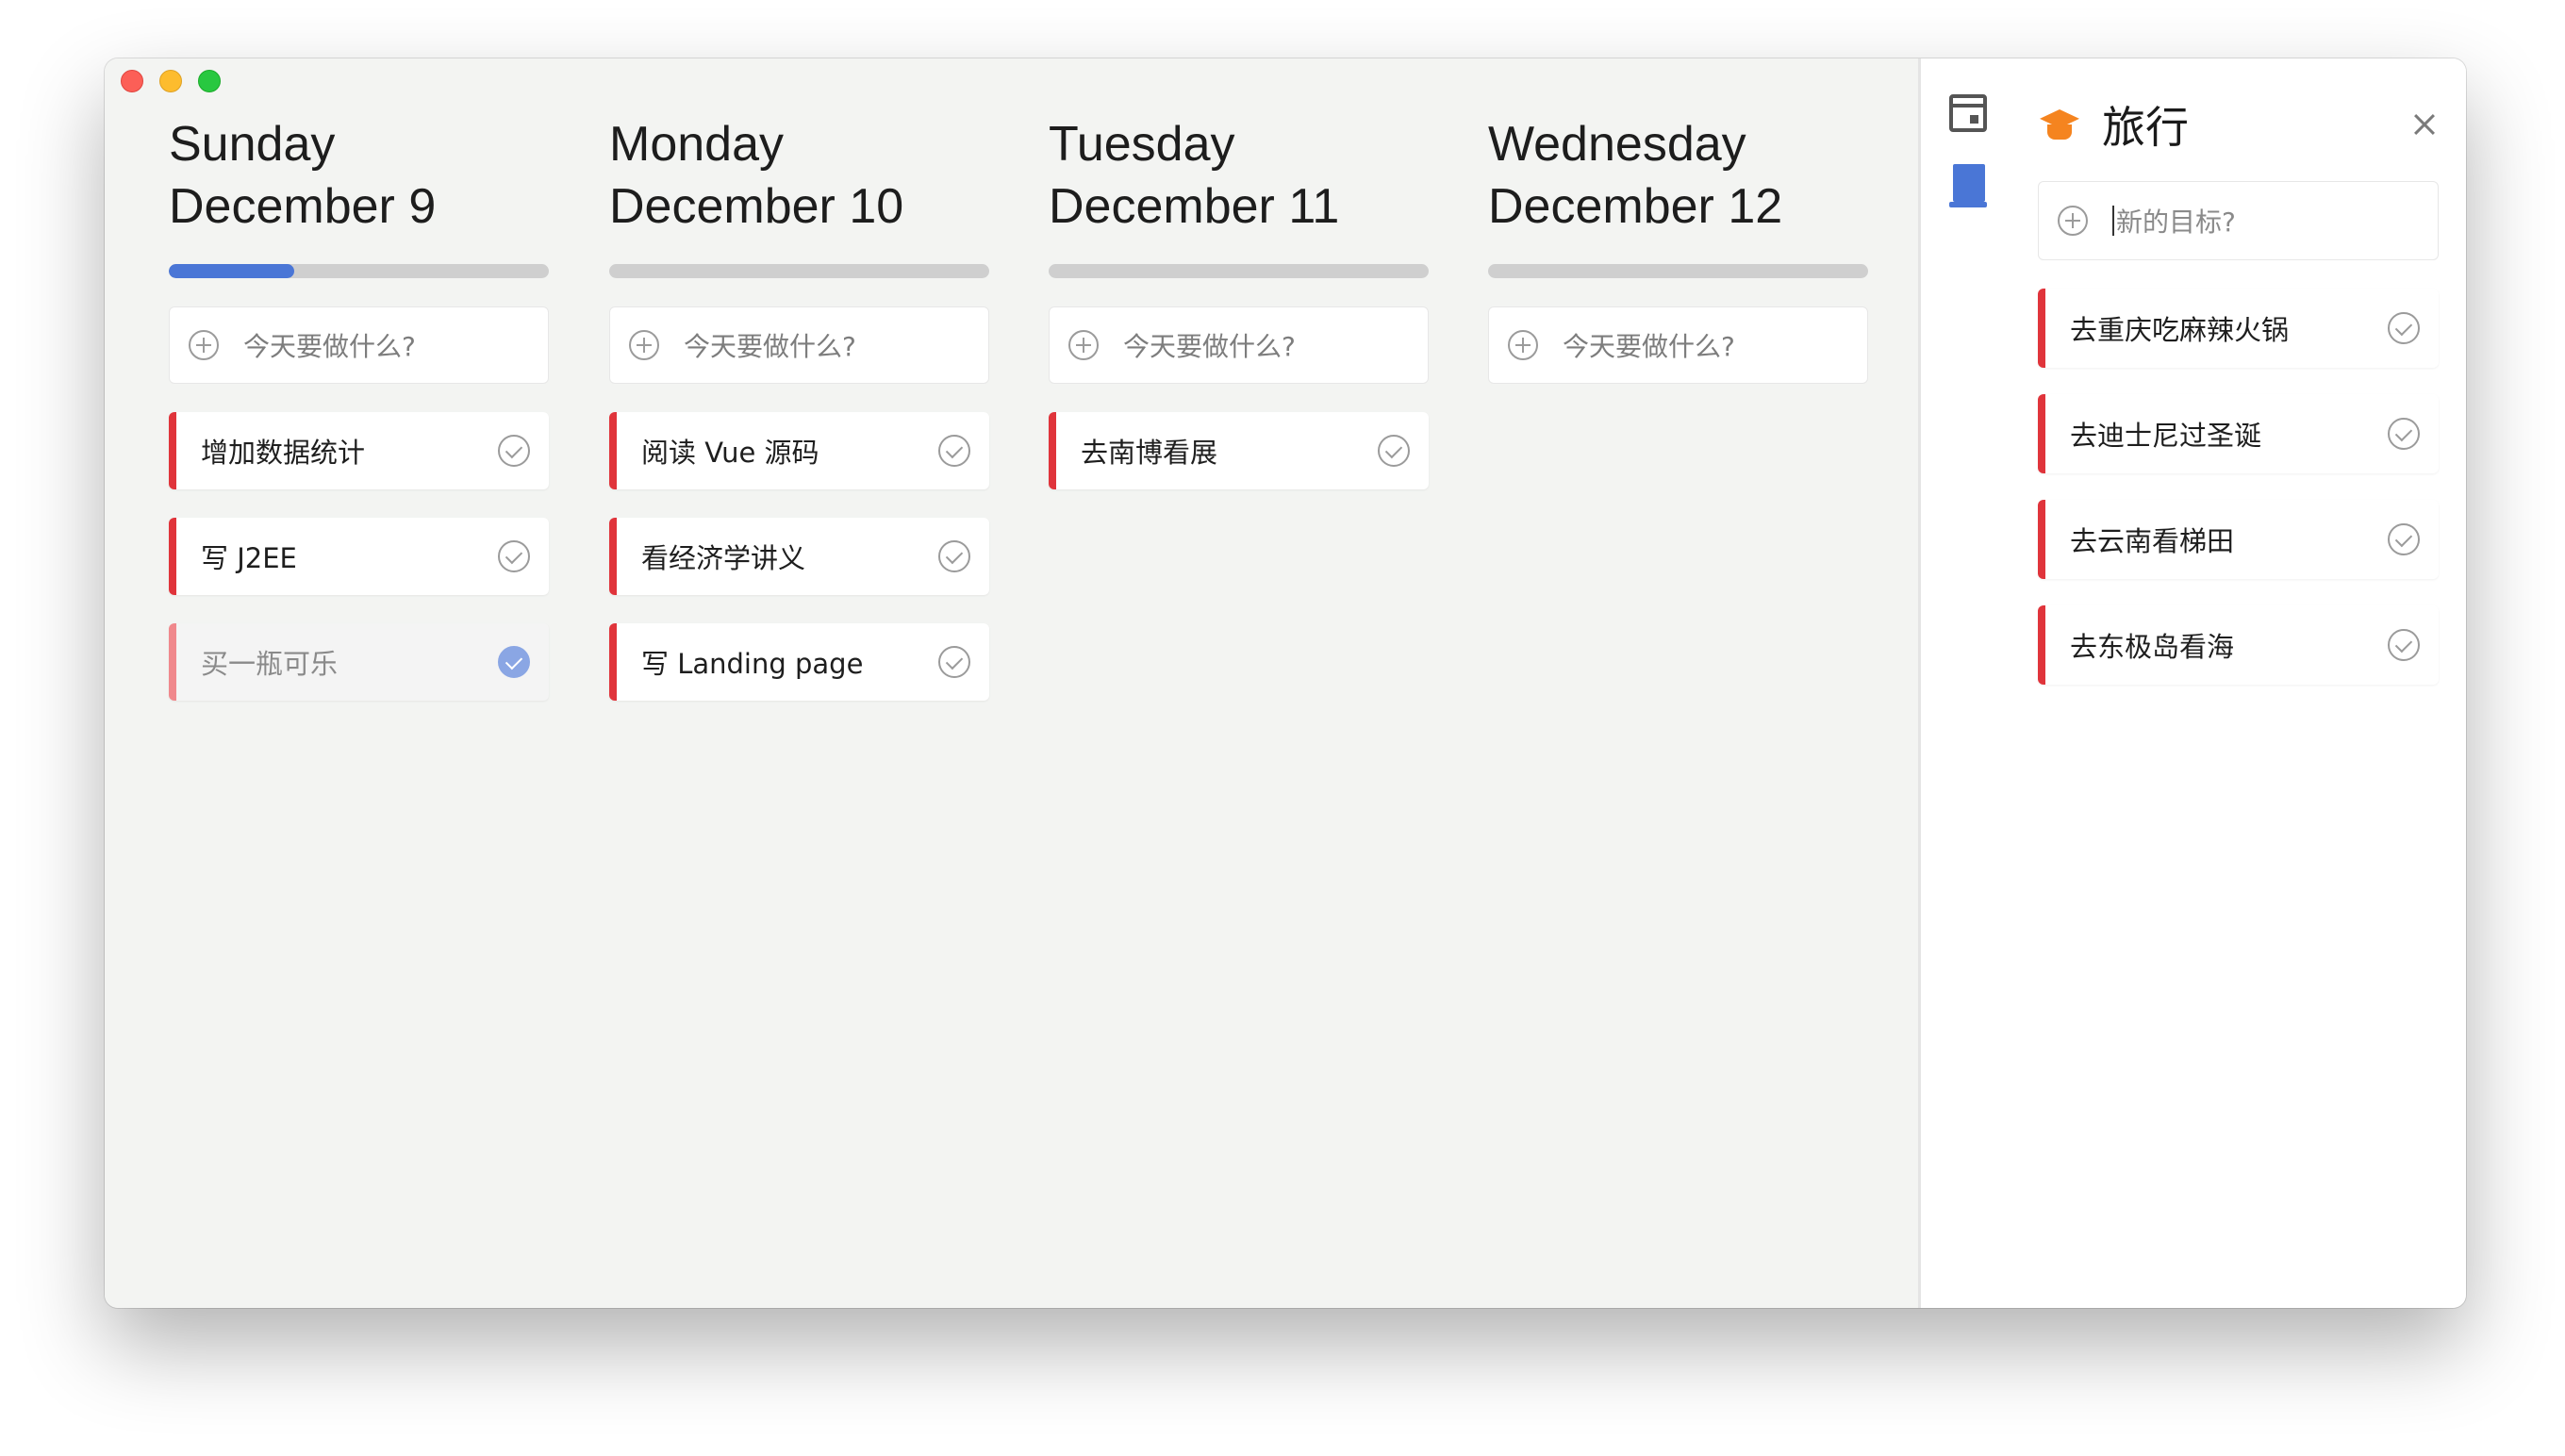 Image resolution: width=2565 pixels, height=1456 pixels. What do you see at coordinates (1142, 145) in the screenshot?
I see `day-weekday: Tuesday` at bounding box center [1142, 145].